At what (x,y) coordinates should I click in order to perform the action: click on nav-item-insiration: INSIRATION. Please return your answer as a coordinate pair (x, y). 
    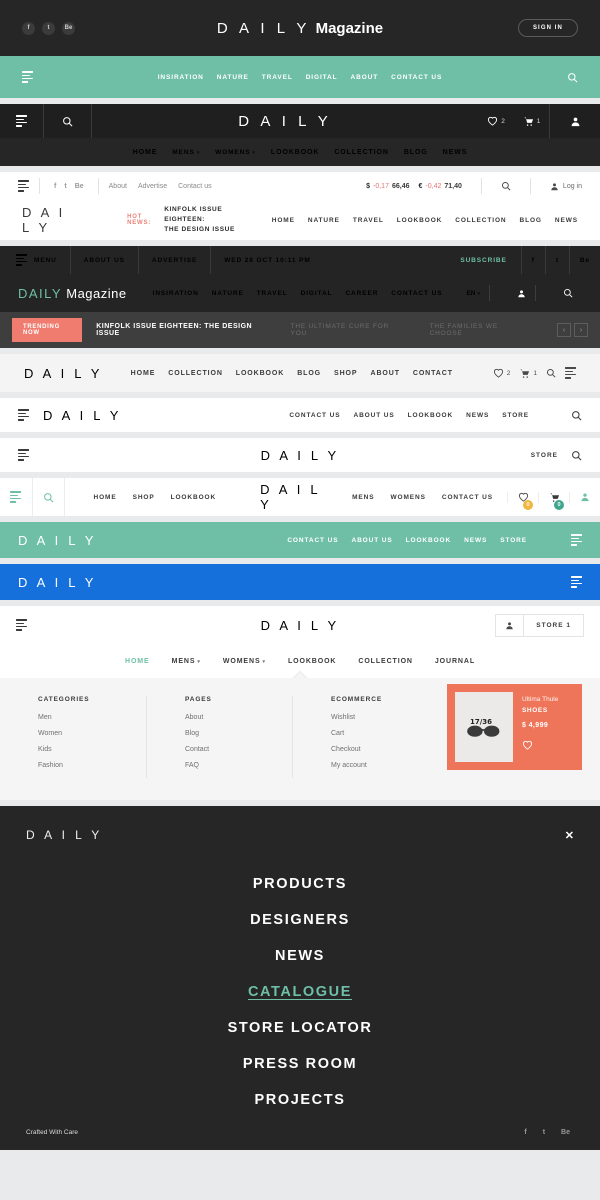
    Looking at the image, I should click on (176, 293).